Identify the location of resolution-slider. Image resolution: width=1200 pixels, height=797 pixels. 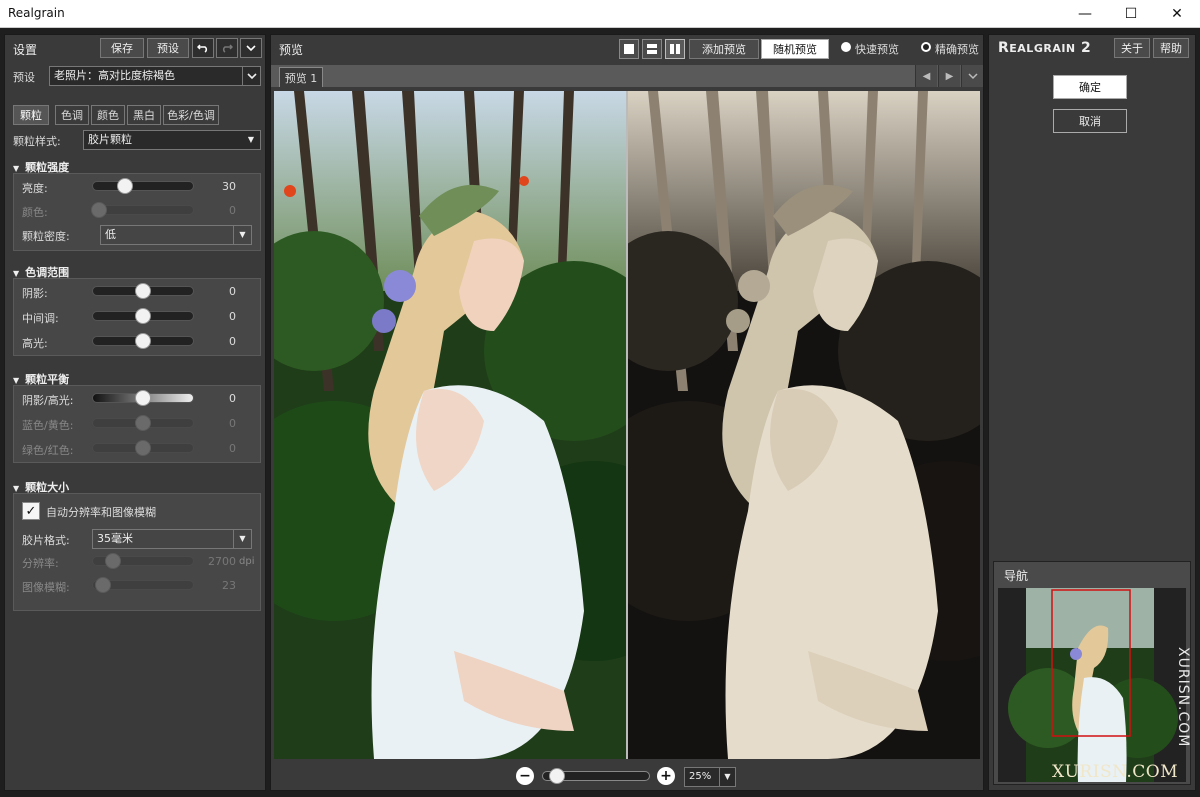
(143, 561).